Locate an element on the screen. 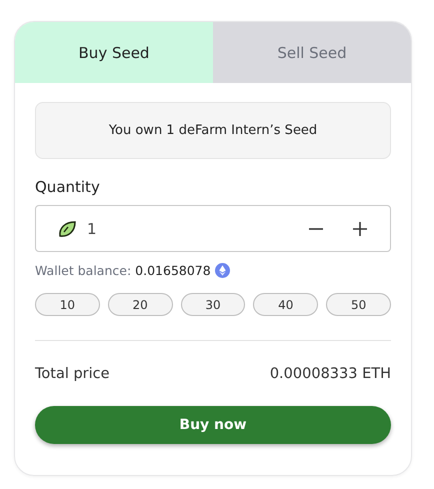  wallet-label: Wallet balance: is located at coordinates (83, 270).